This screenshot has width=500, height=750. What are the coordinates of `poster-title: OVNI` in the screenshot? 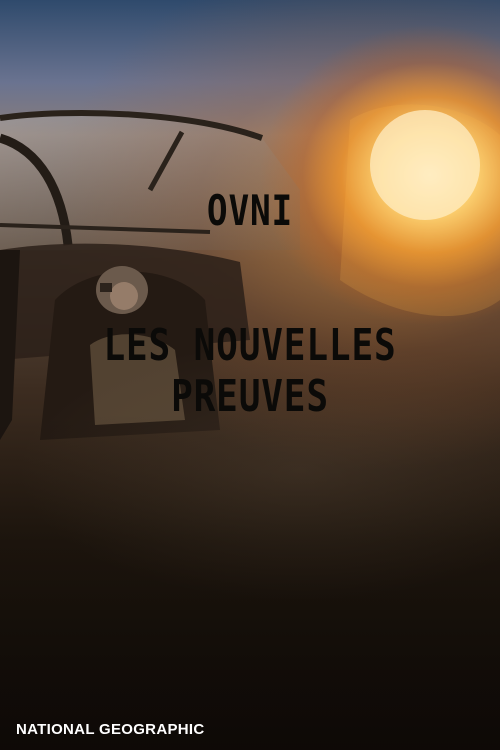 It's located at (250, 210).